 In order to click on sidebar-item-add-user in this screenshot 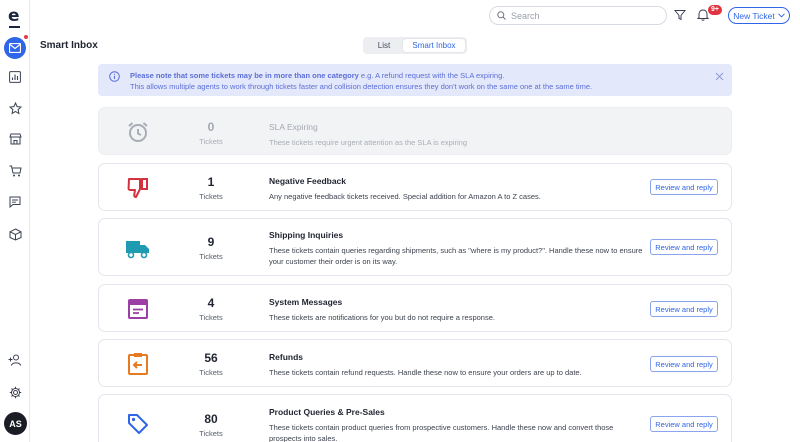, I will do `click(15, 360)`.